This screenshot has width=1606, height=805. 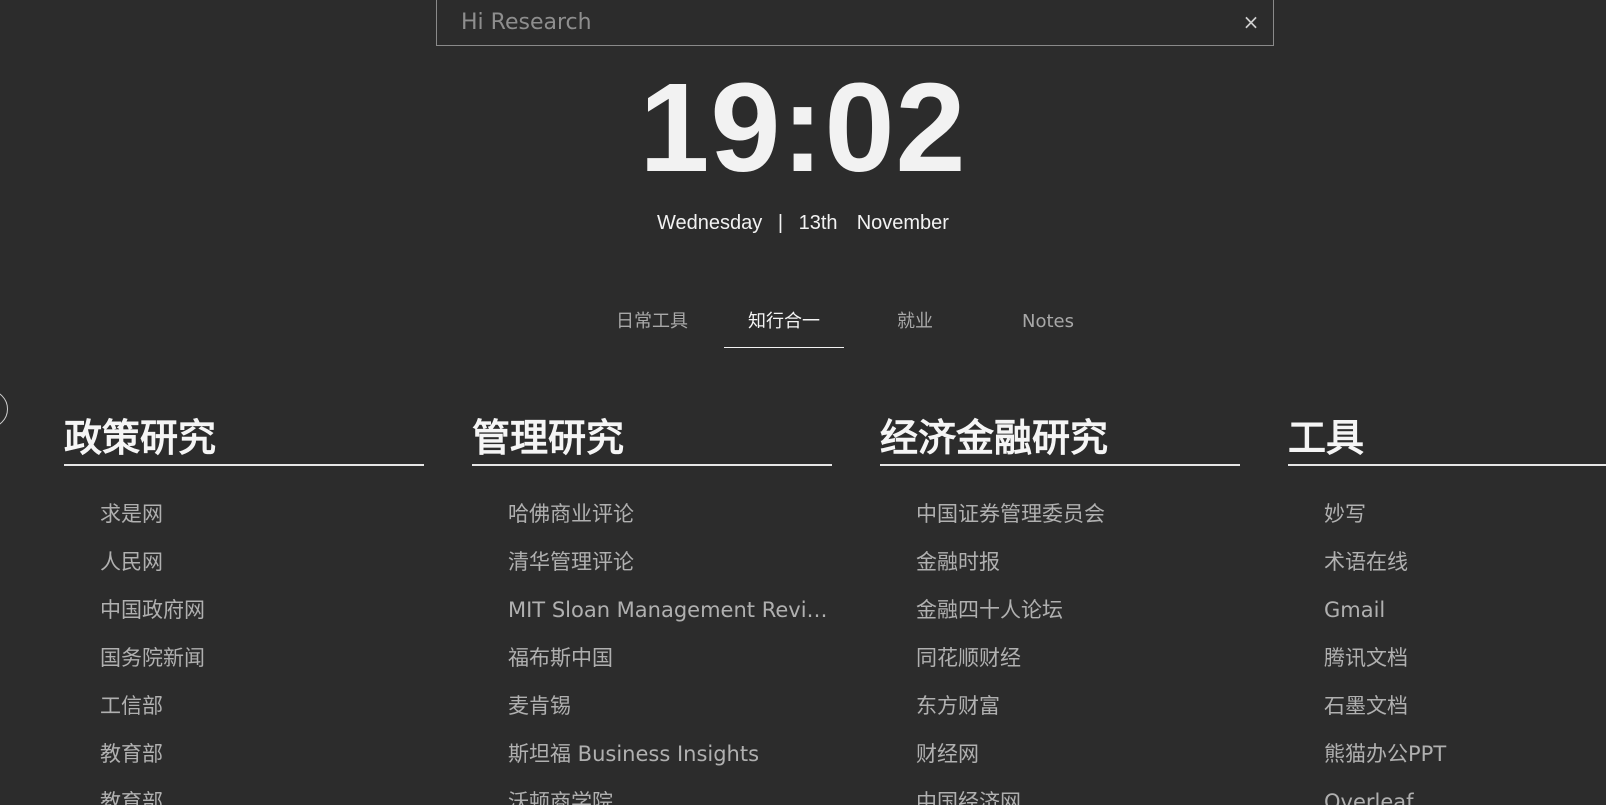 What do you see at coordinates (670, 791) in the screenshot?
I see `link-item: 沃顿商学院` at bounding box center [670, 791].